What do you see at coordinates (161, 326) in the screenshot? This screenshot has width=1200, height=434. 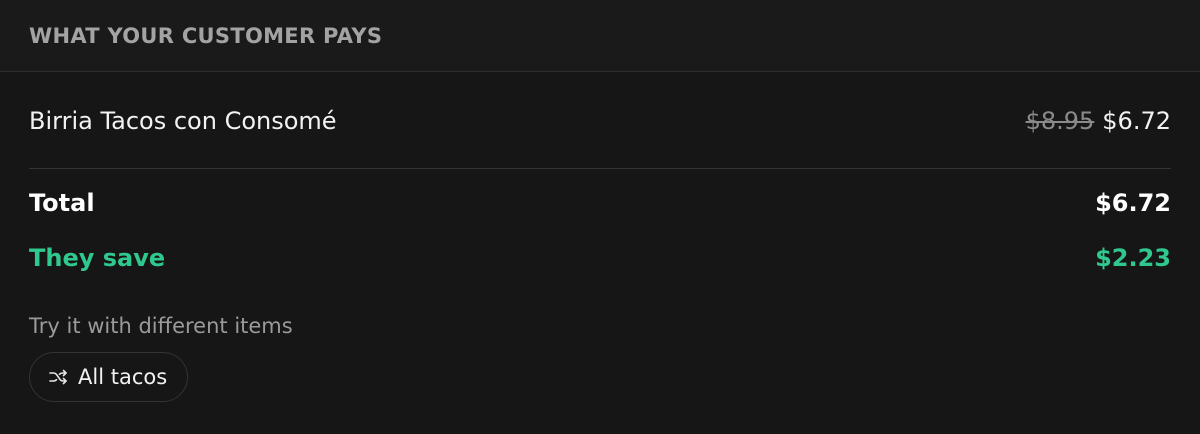 I see `try-items-hint: Try it with different items` at bounding box center [161, 326].